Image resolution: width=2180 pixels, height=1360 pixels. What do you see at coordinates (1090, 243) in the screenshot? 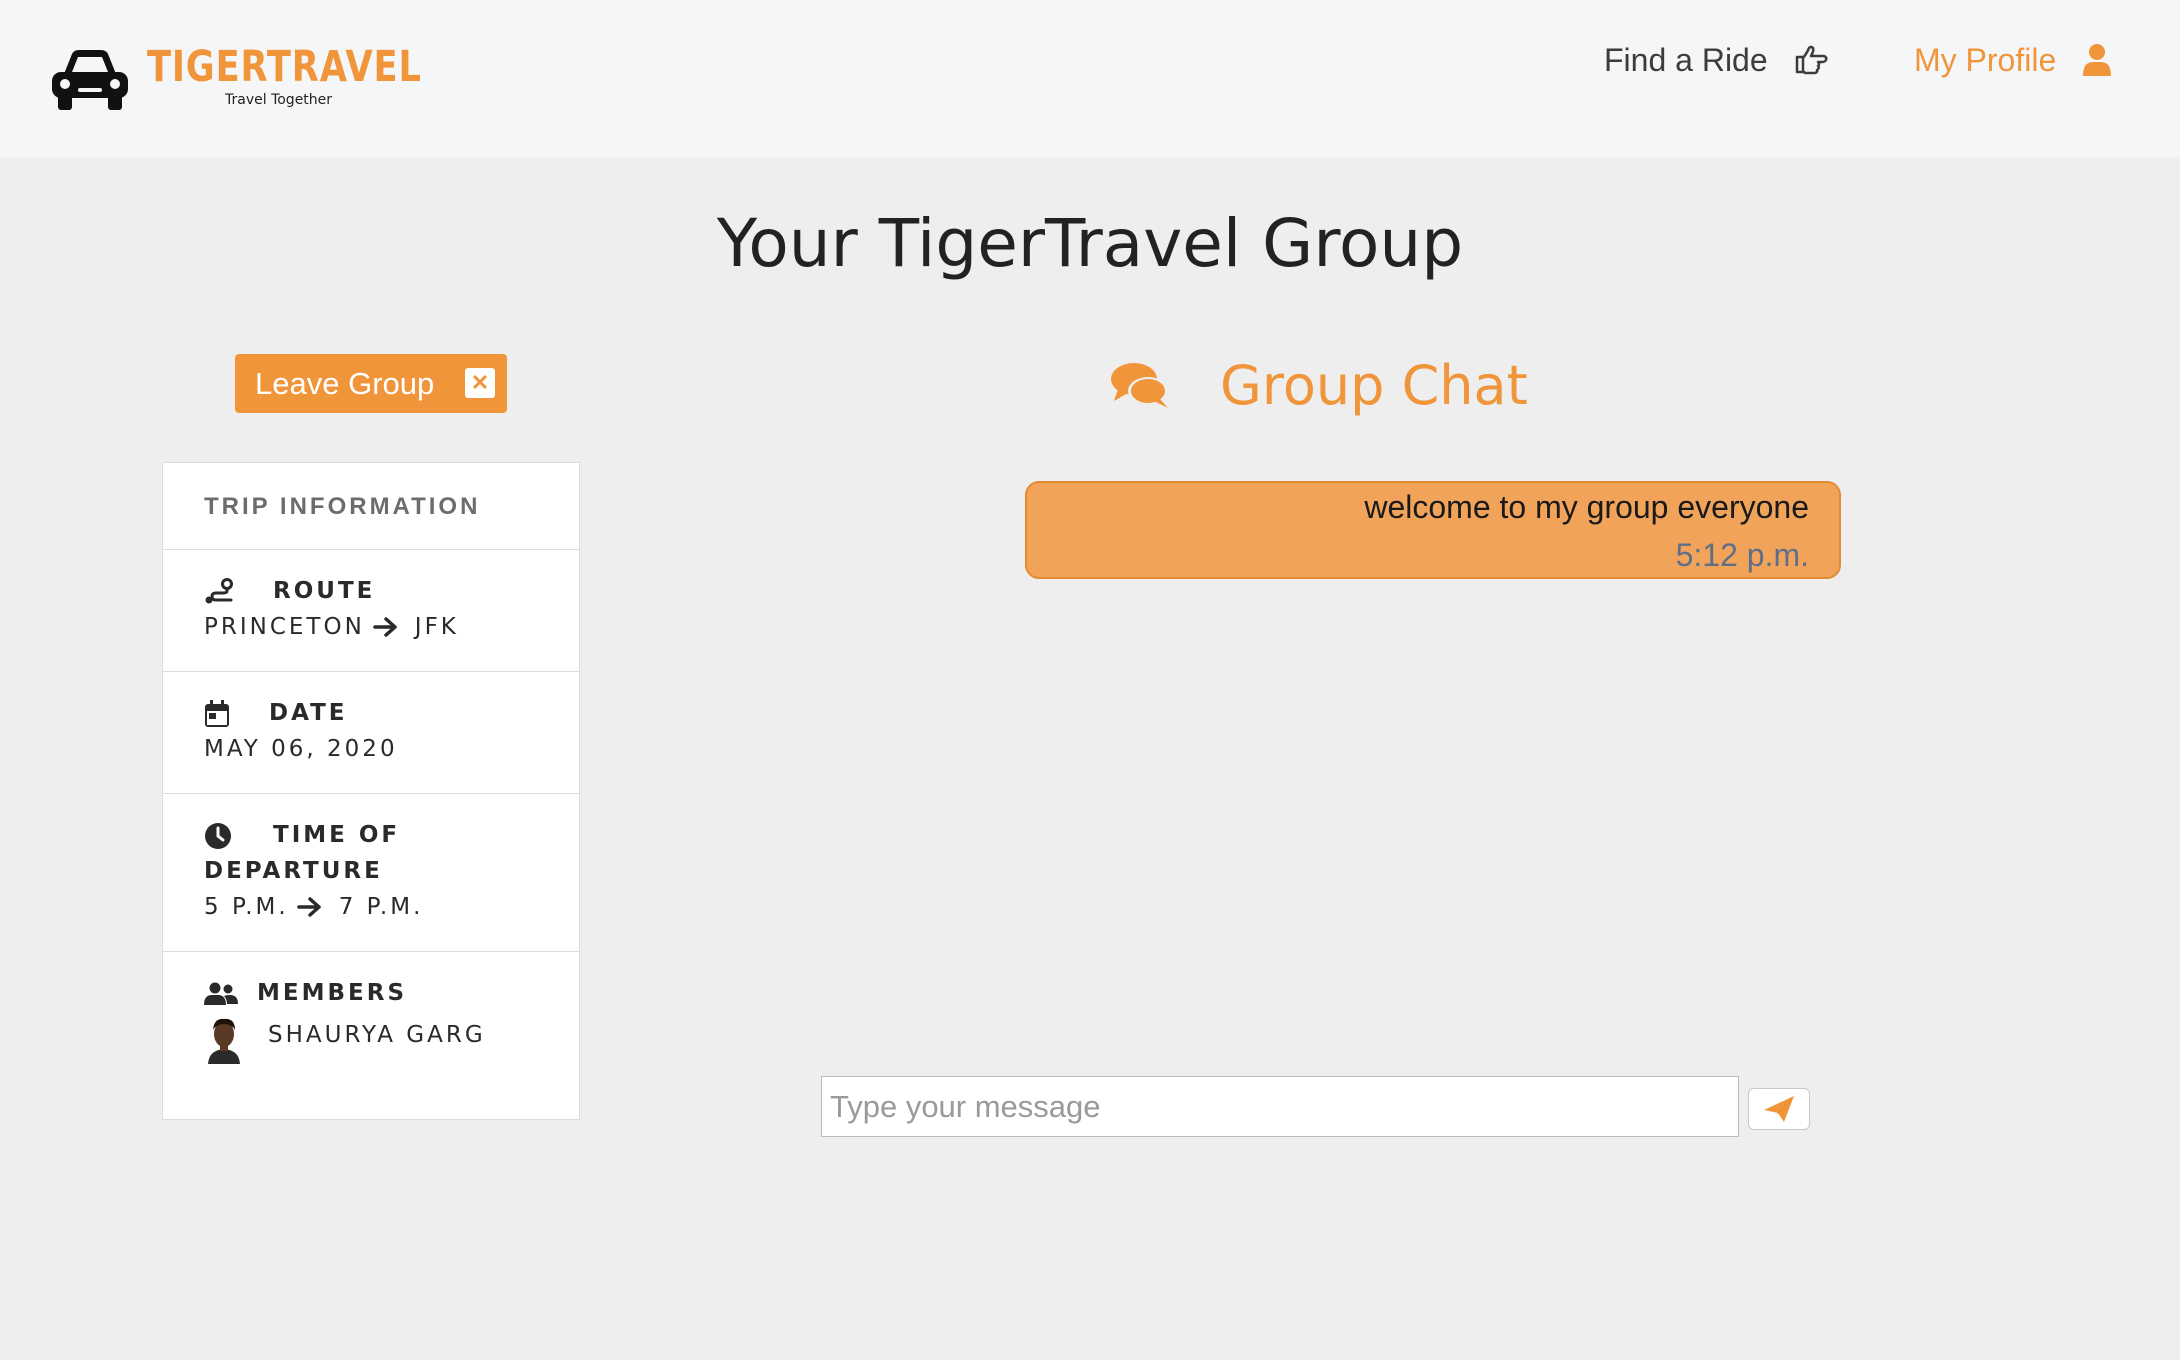
I see `page-title: Your TigerTravel Group` at bounding box center [1090, 243].